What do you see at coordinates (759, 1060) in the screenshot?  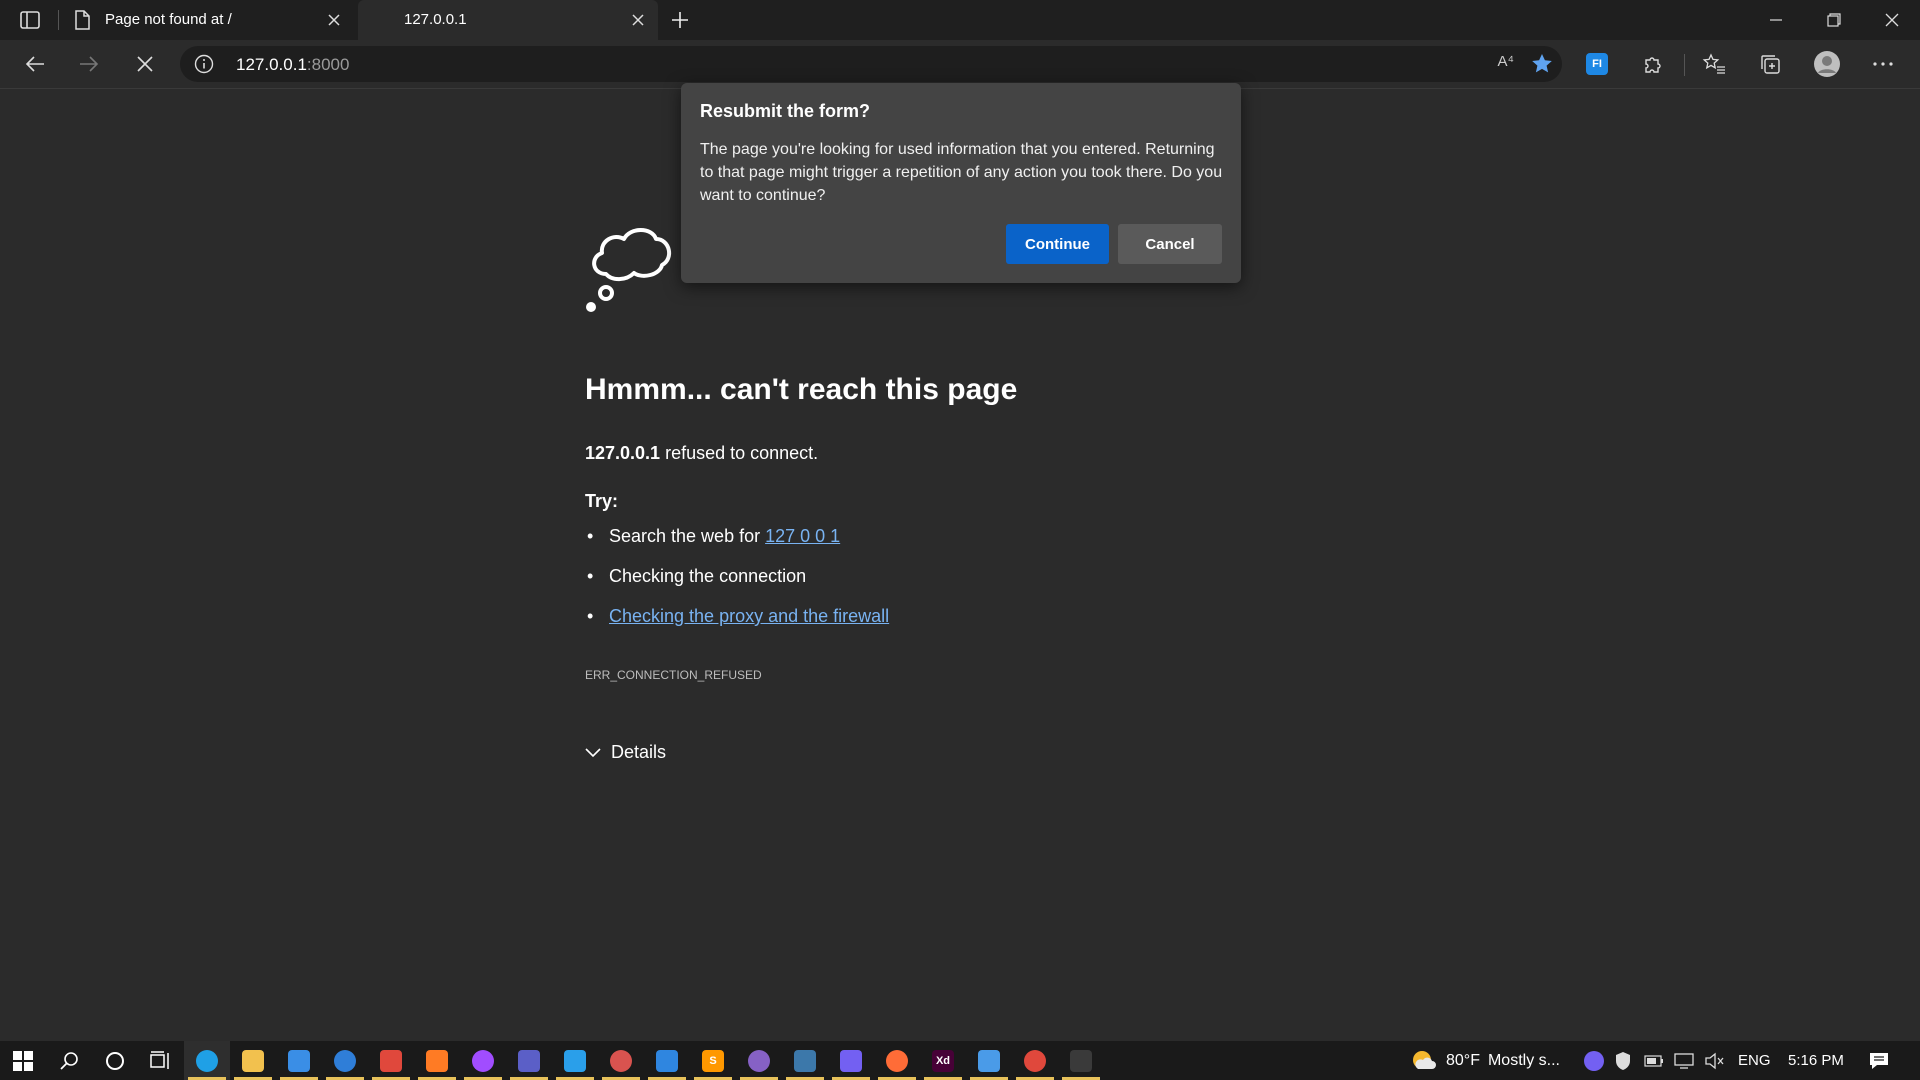 I see `taskbar-app-visual-studio` at bounding box center [759, 1060].